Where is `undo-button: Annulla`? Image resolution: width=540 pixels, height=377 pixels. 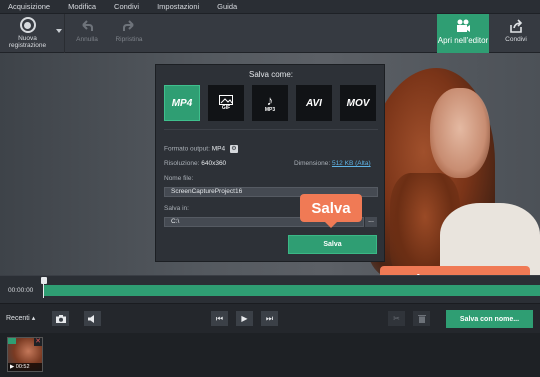
undo-button: Annulla is located at coordinates (87, 33).